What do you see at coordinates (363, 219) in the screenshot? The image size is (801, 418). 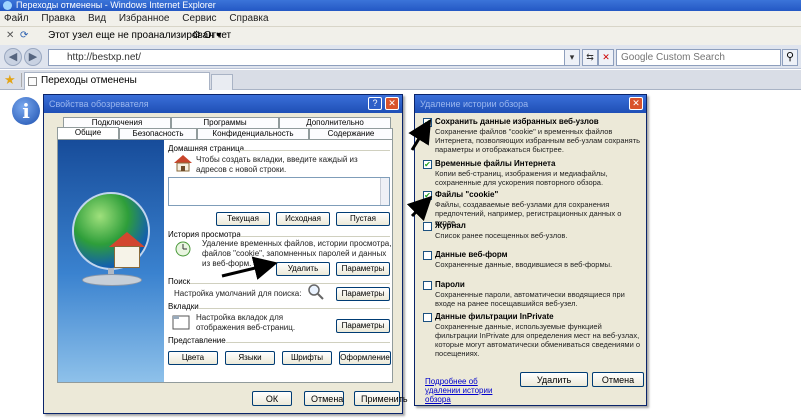 I see `use-blank-button: Пустая` at bounding box center [363, 219].